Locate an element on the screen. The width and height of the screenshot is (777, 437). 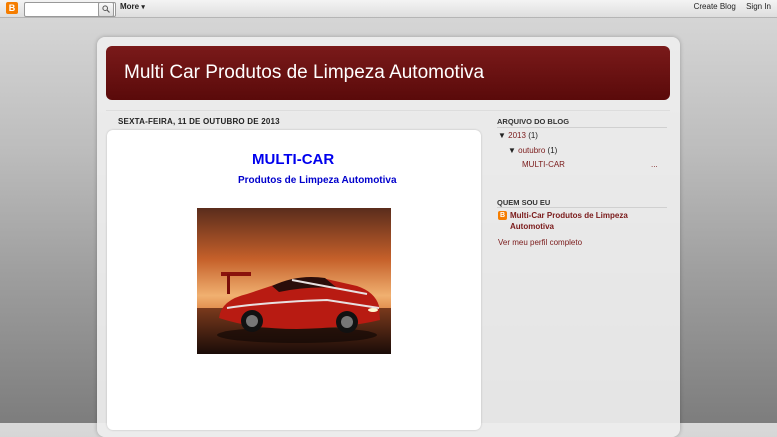
profile-name-link: Multi-Car Produtos de Limpeza is located at coordinates (569, 215).